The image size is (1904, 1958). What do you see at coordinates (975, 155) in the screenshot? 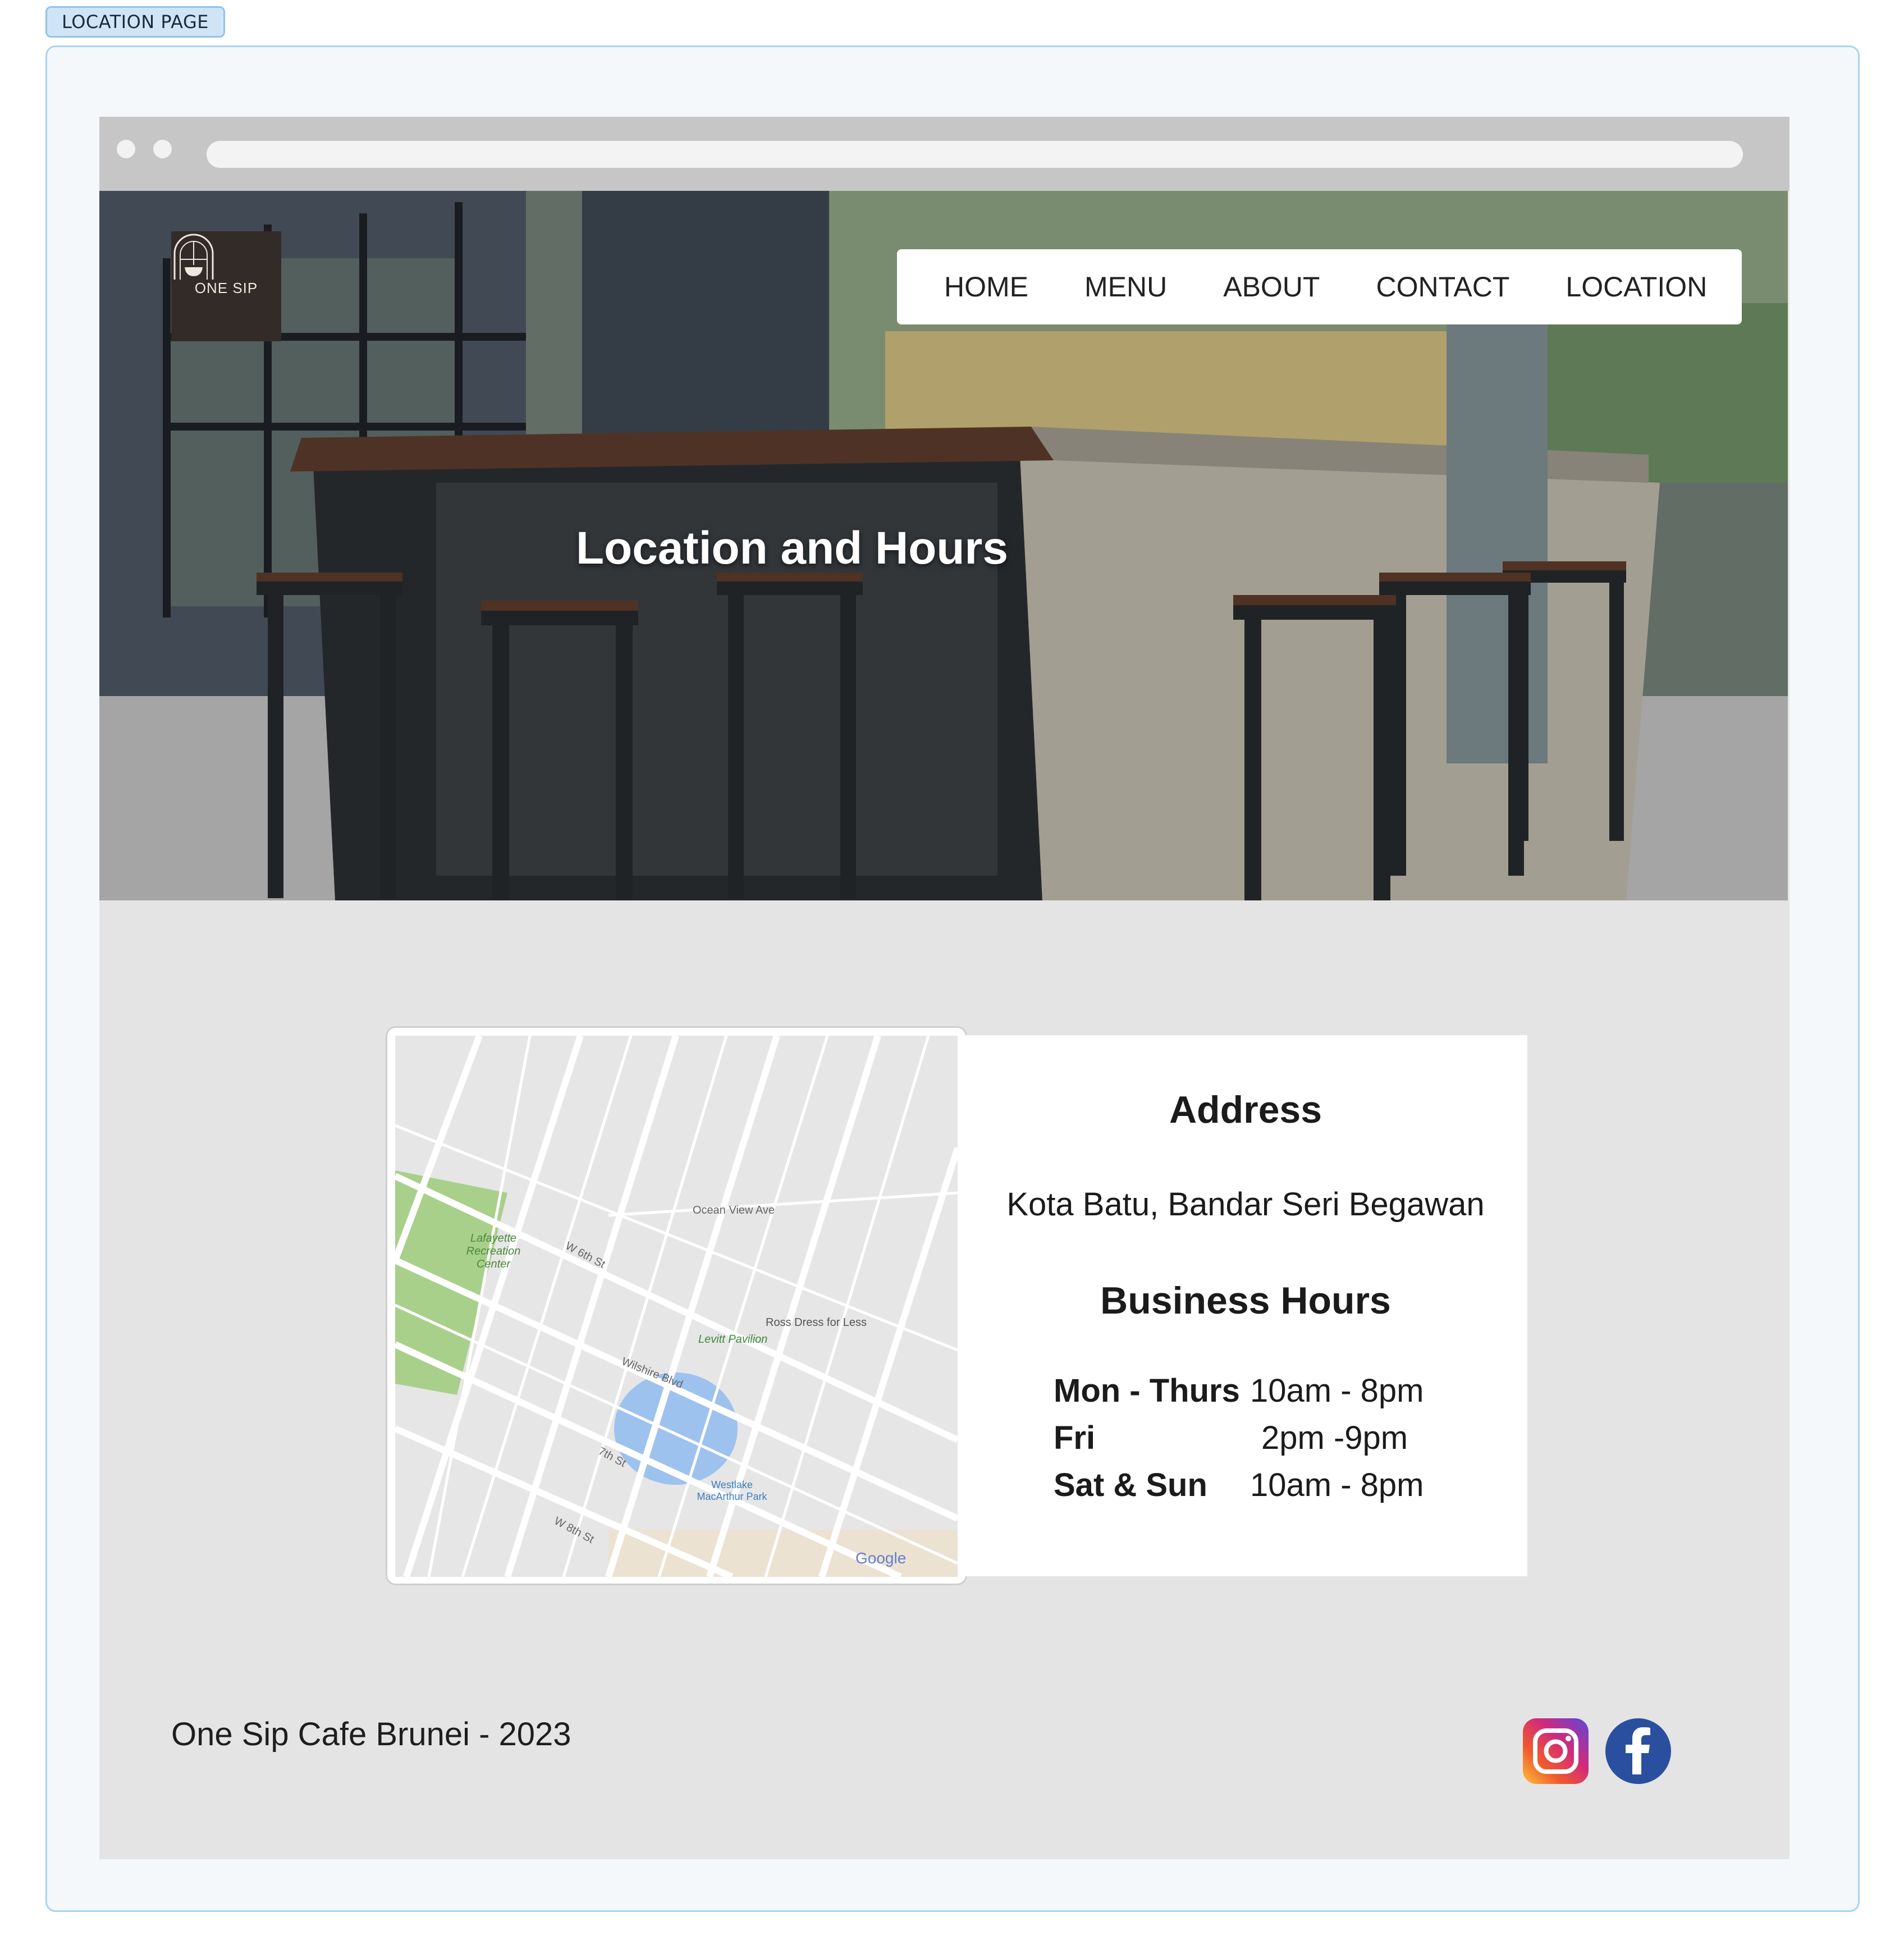
I see `address-bar` at bounding box center [975, 155].